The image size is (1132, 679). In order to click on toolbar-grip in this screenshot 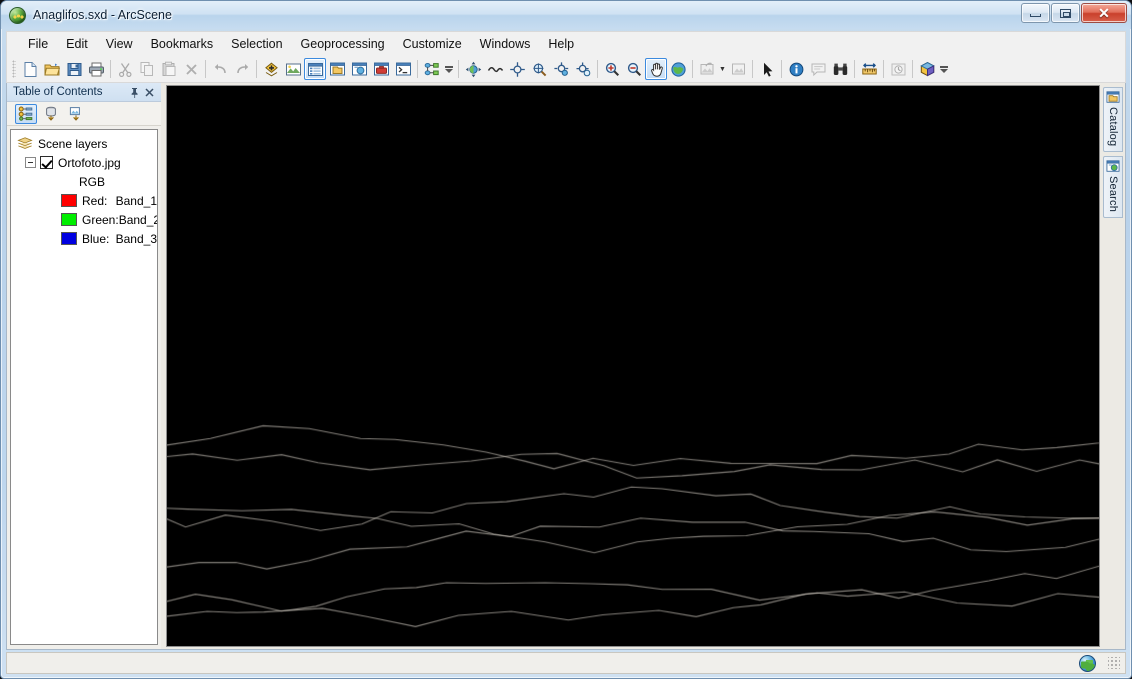, I will do `click(14, 69)`.